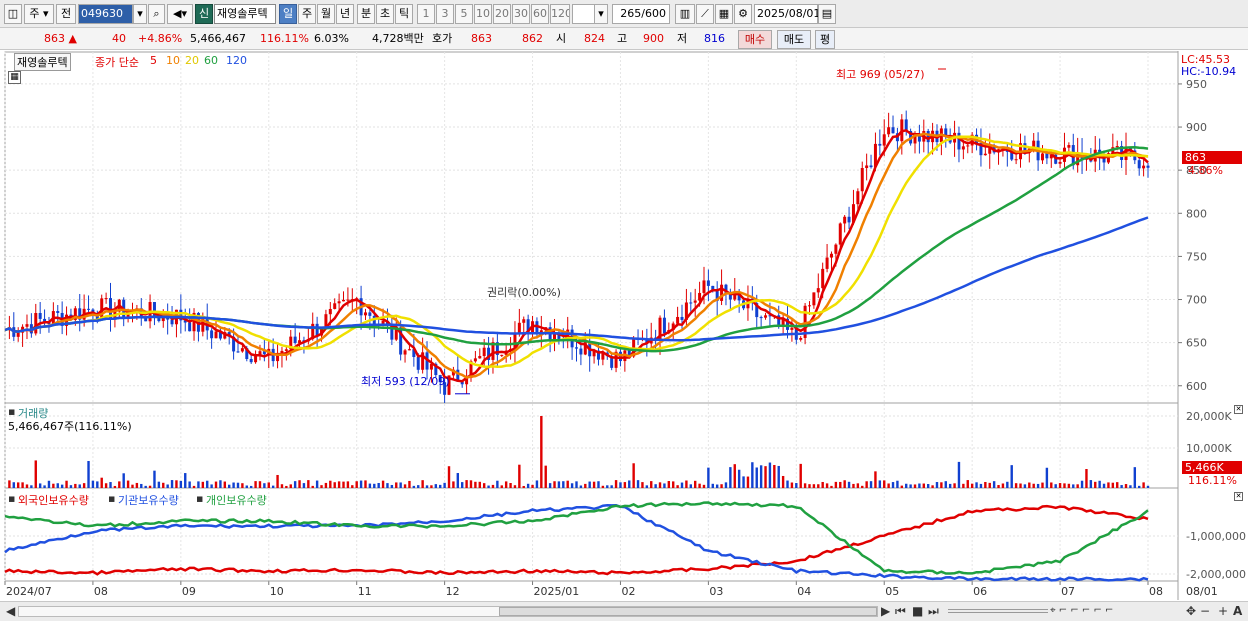  What do you see at coordinates (540, 14) in the screenshot?
I see `interval-60: 60` at bounding box center [540, 14].